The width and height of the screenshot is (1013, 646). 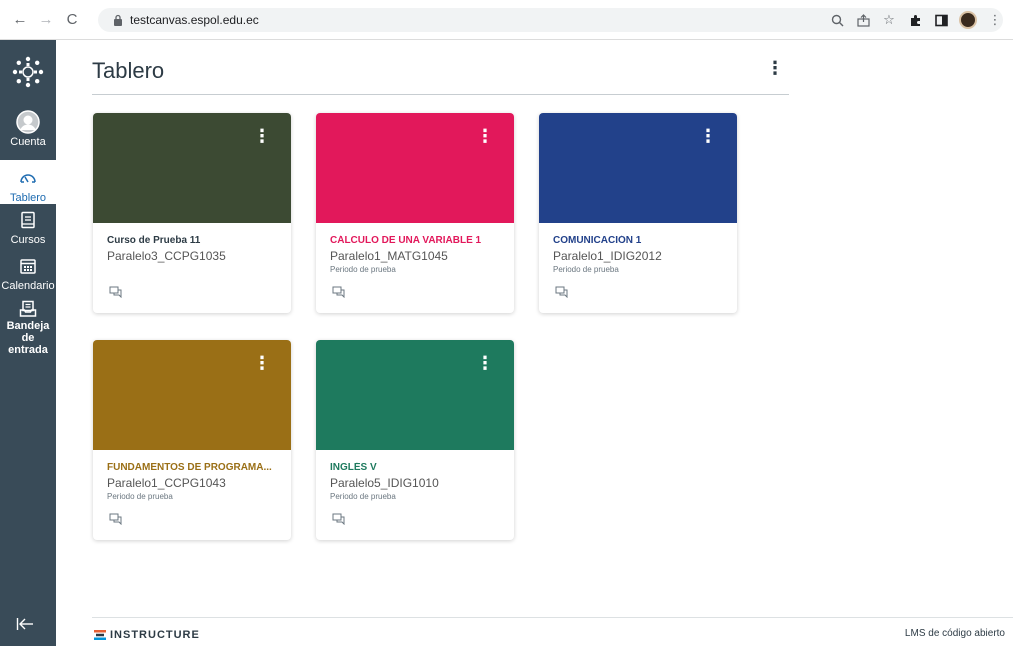 What do you see at coordinates (506, 20) in the screenshot?
I see `browser-toolbar: ← → C testcanvas.espol.edu.ec ☆ ⋮` at bounding box center [506, 20].